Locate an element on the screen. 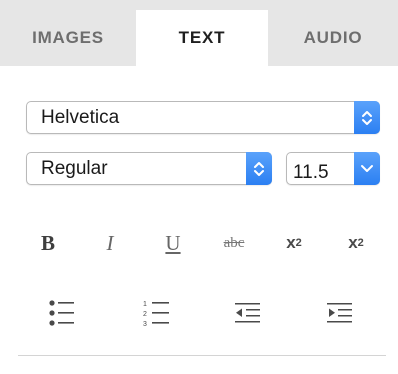 The height and width of the screenshot is (374, 398). numbered-list-icon: 1 2 3 is located at coordinates (156, 314).